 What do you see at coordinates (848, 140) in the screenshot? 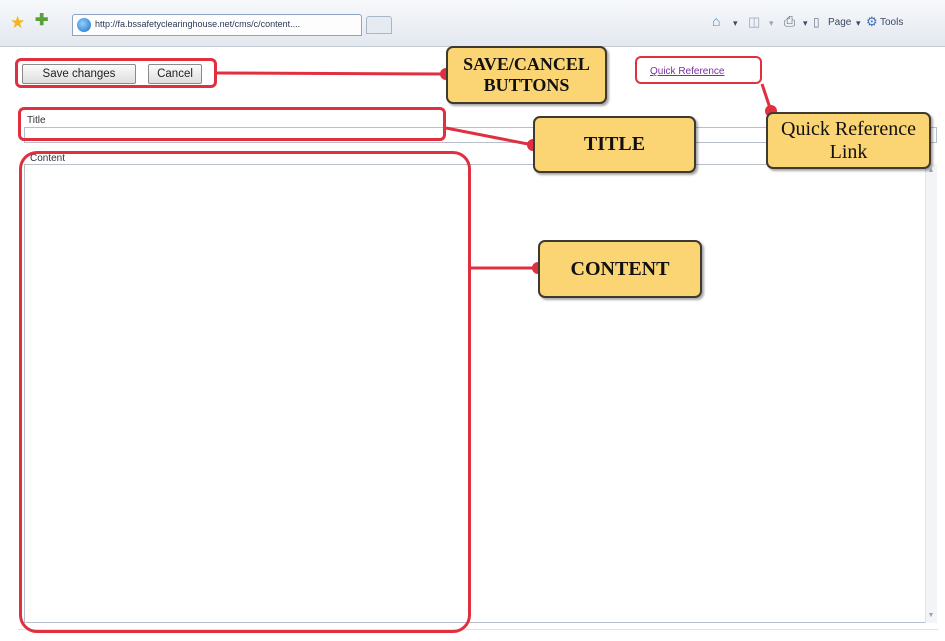
I see `callout-quick-reference: Quick Reference Link` at bounding box center [848, 140].